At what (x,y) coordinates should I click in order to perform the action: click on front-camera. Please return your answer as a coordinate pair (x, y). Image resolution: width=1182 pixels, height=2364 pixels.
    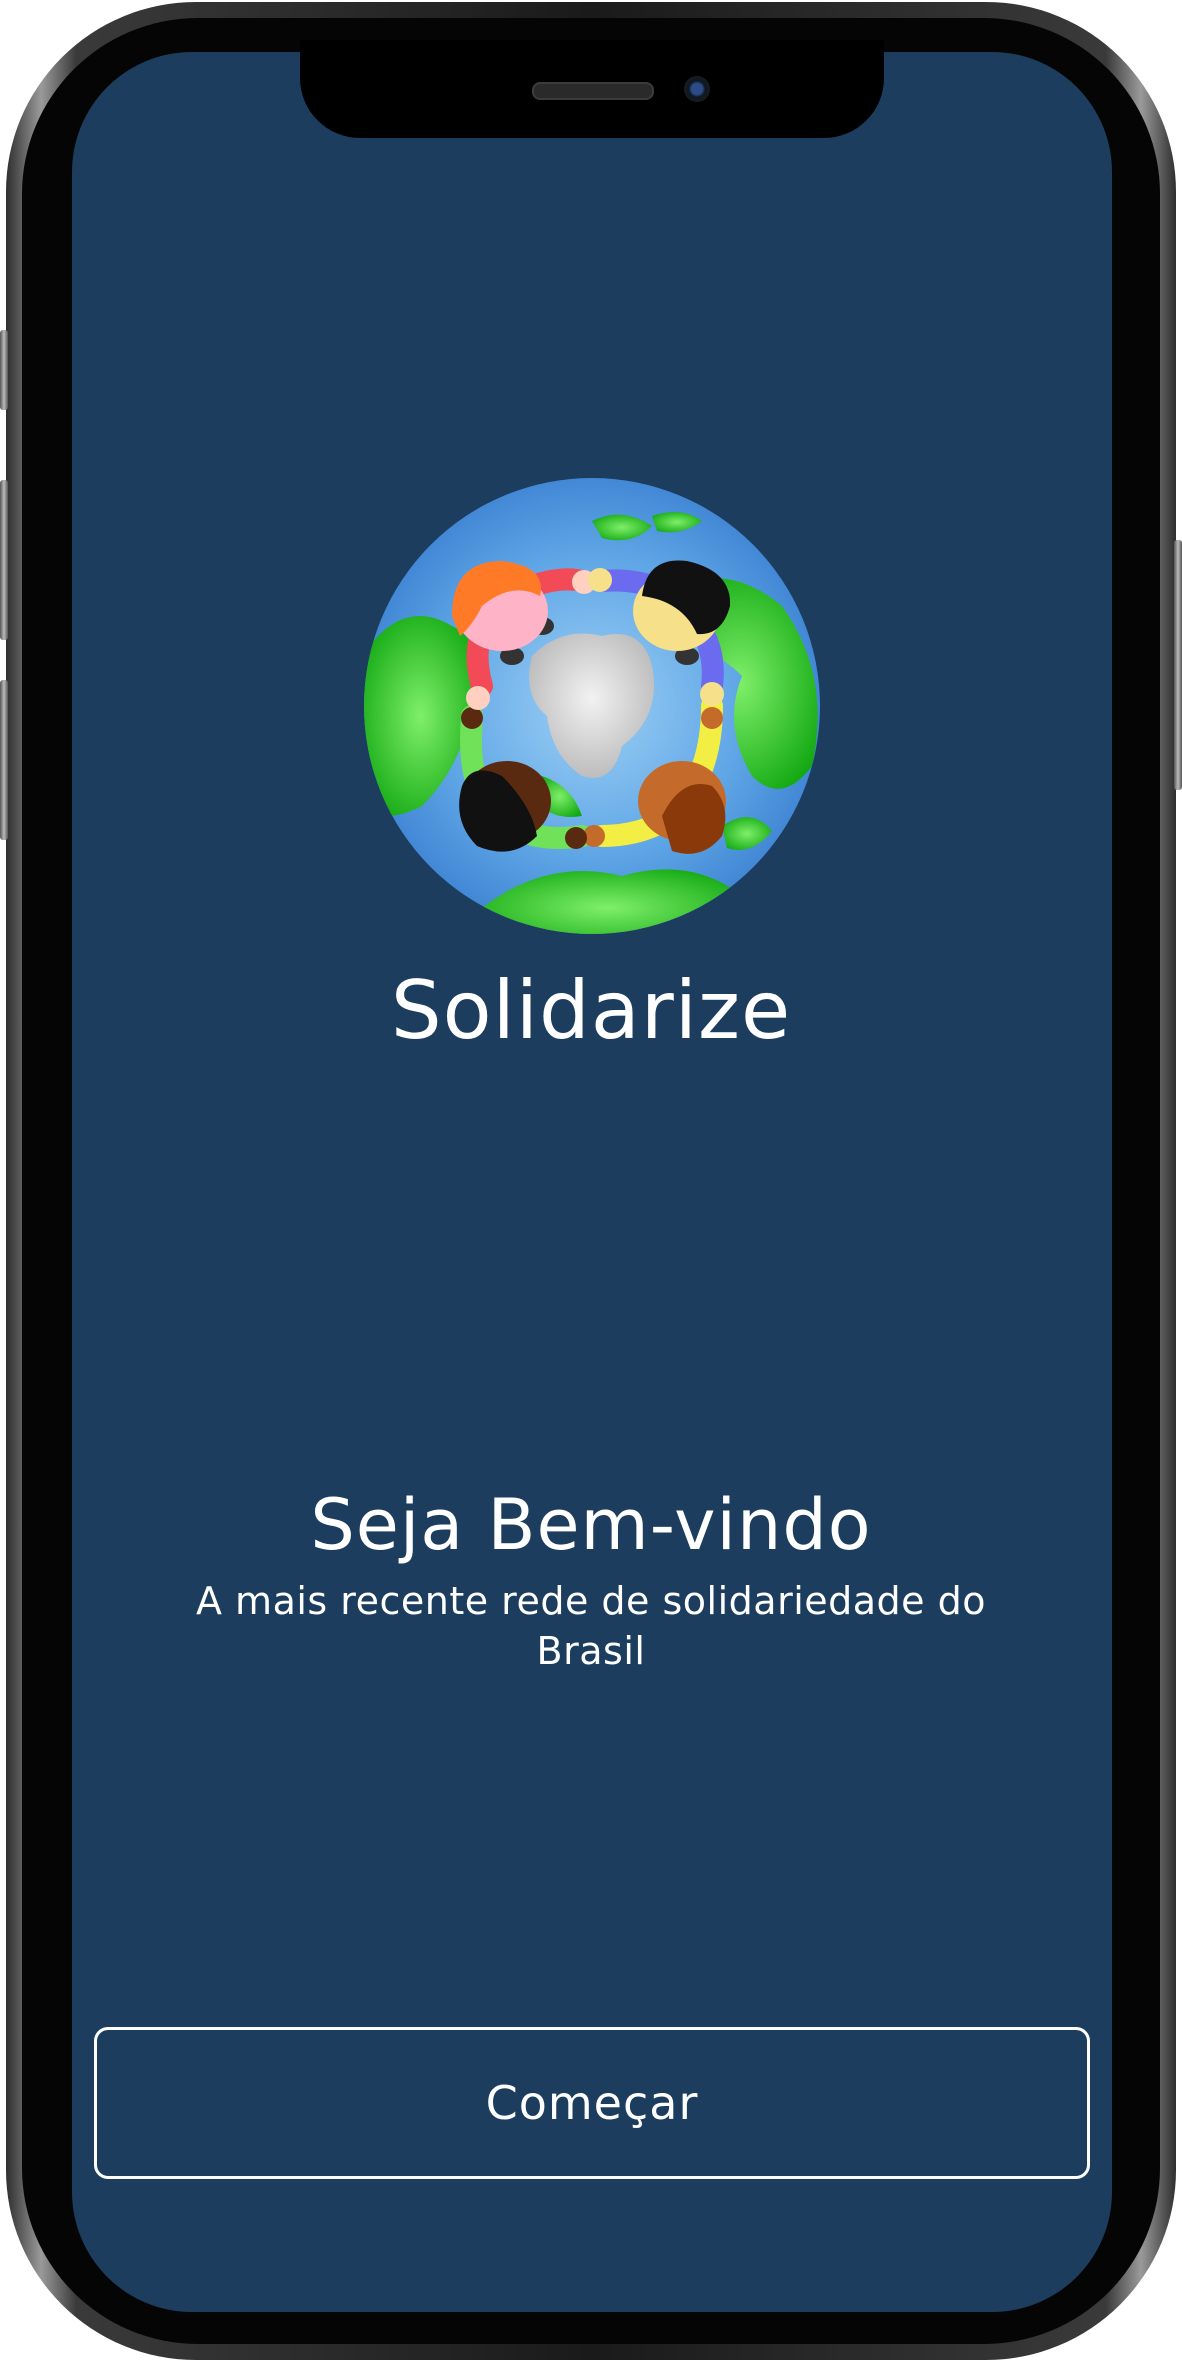
    Looking at the image, I should click on (697, 89).